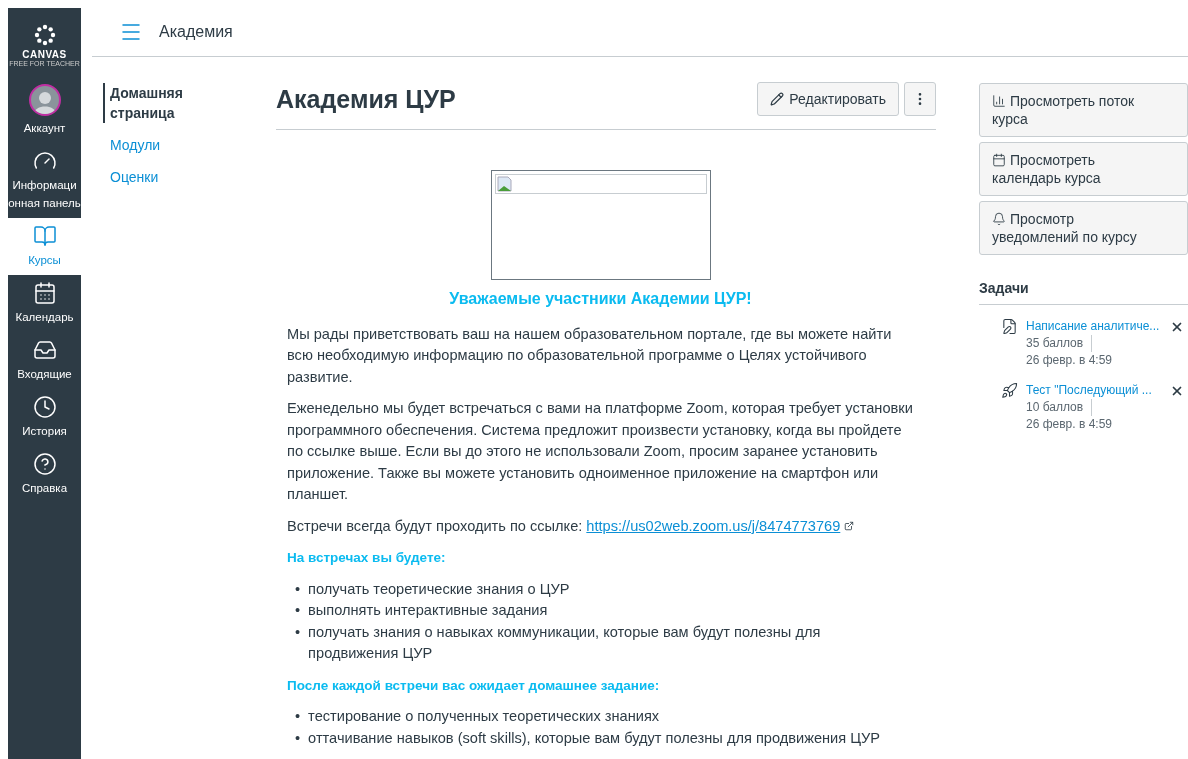 The image size is (1188, 759). Describe the element at coordinates (163, 177) in the screenshot. I see `course-nav-item: Оценки` at that location.